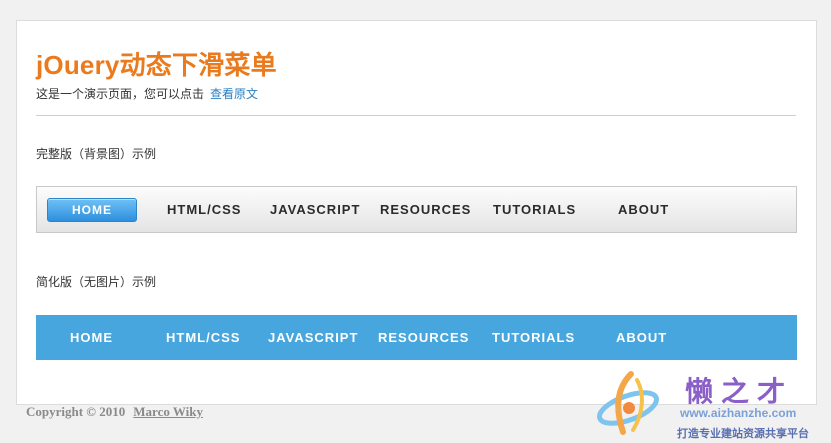 This screenshot has width=831, height=443. I want to click on simple-menu-item-about: ABOUT, so click(641, 337).